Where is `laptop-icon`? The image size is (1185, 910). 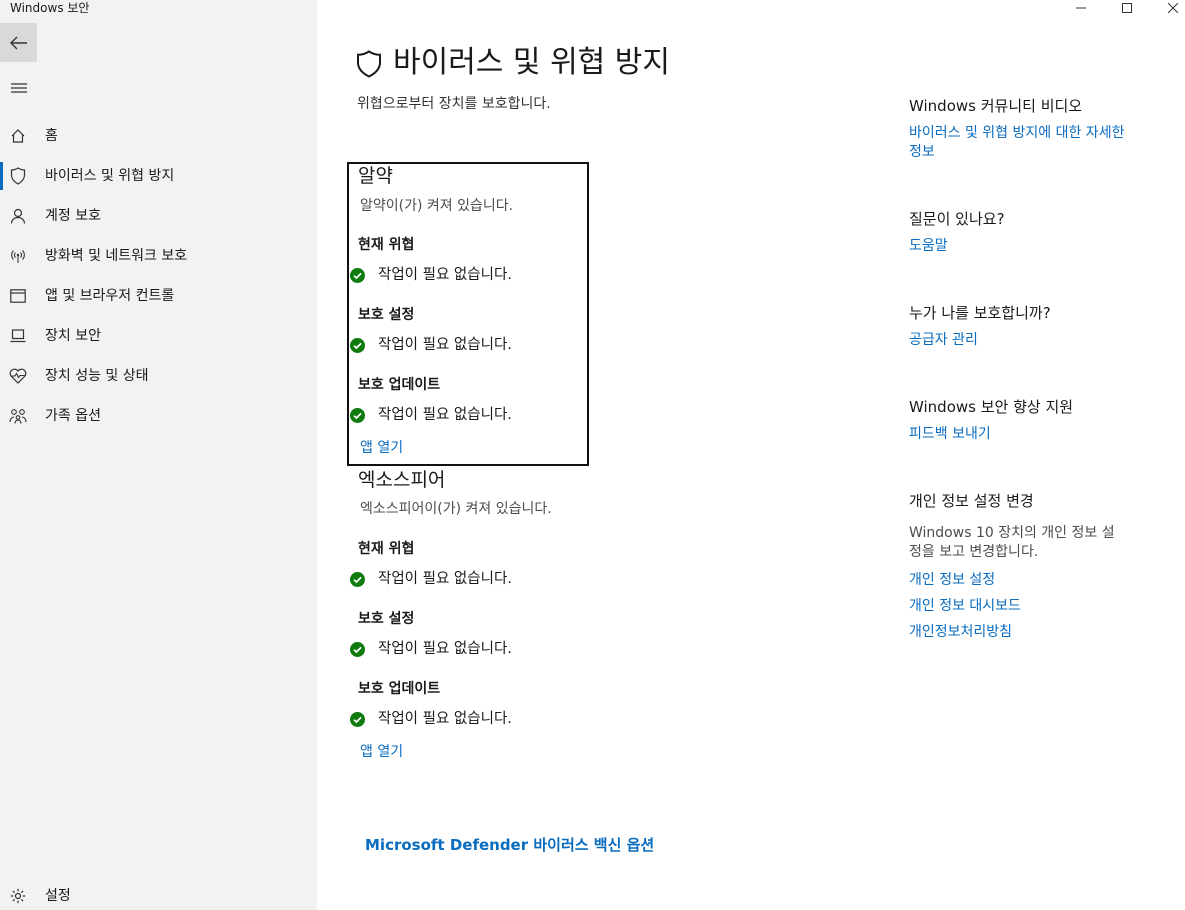
laptop-icon is located at coordinates (18, 336).